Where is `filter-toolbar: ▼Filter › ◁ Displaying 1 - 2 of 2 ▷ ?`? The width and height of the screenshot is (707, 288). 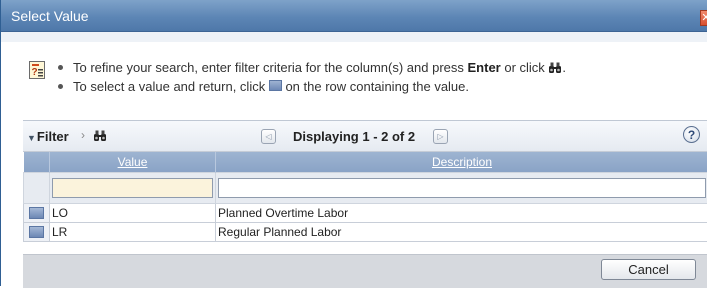
filter-toolbar: ▼Filter › ◁ Displaying 1 - 2 of 2 ▷ ? is located at coordinates (365, 136).